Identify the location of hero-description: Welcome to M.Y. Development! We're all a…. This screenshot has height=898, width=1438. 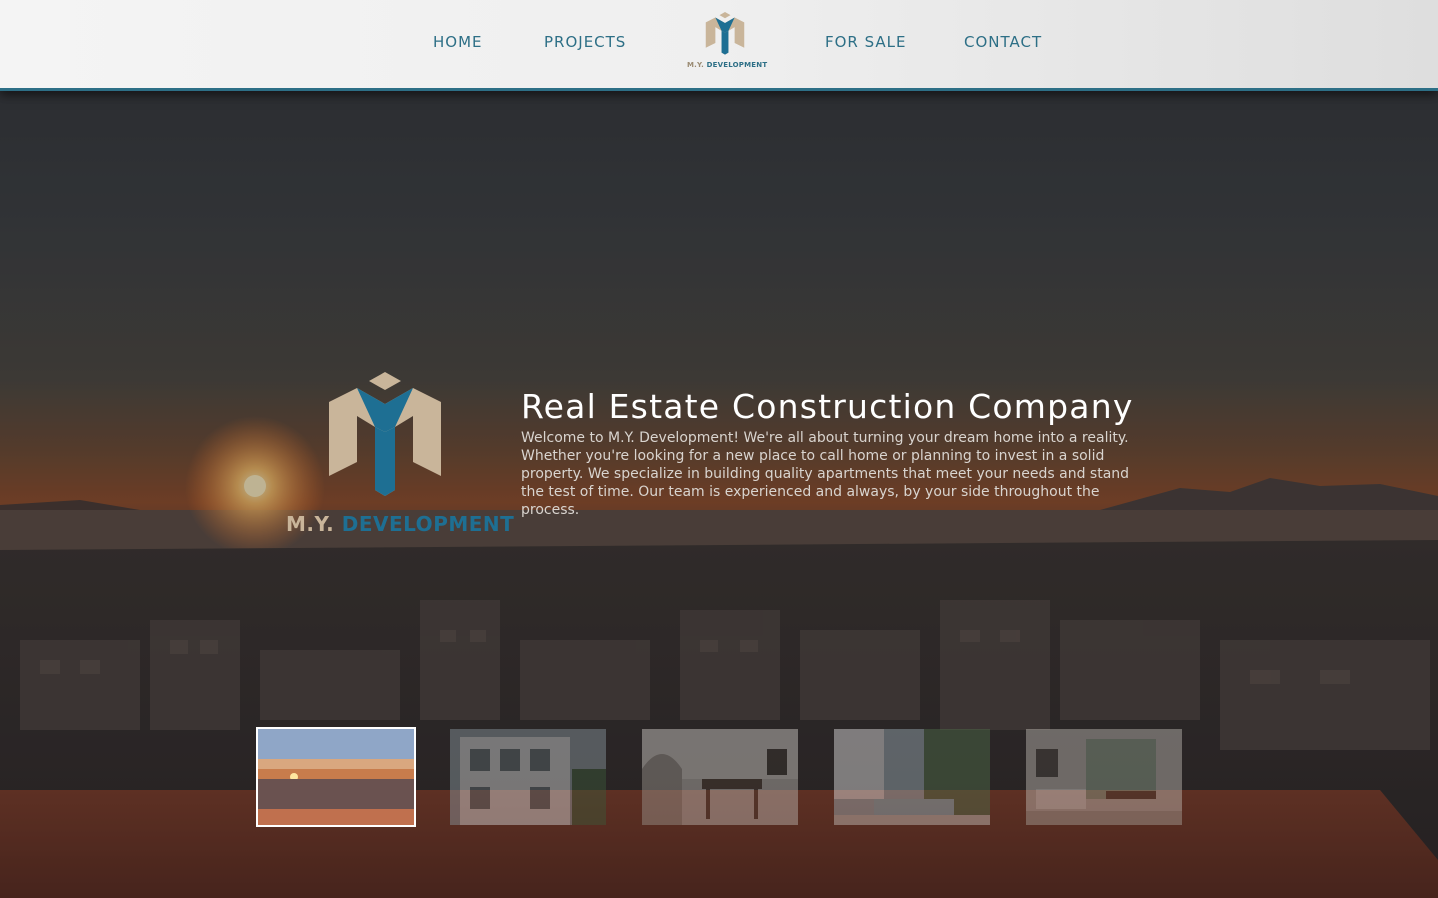
(825, 474).